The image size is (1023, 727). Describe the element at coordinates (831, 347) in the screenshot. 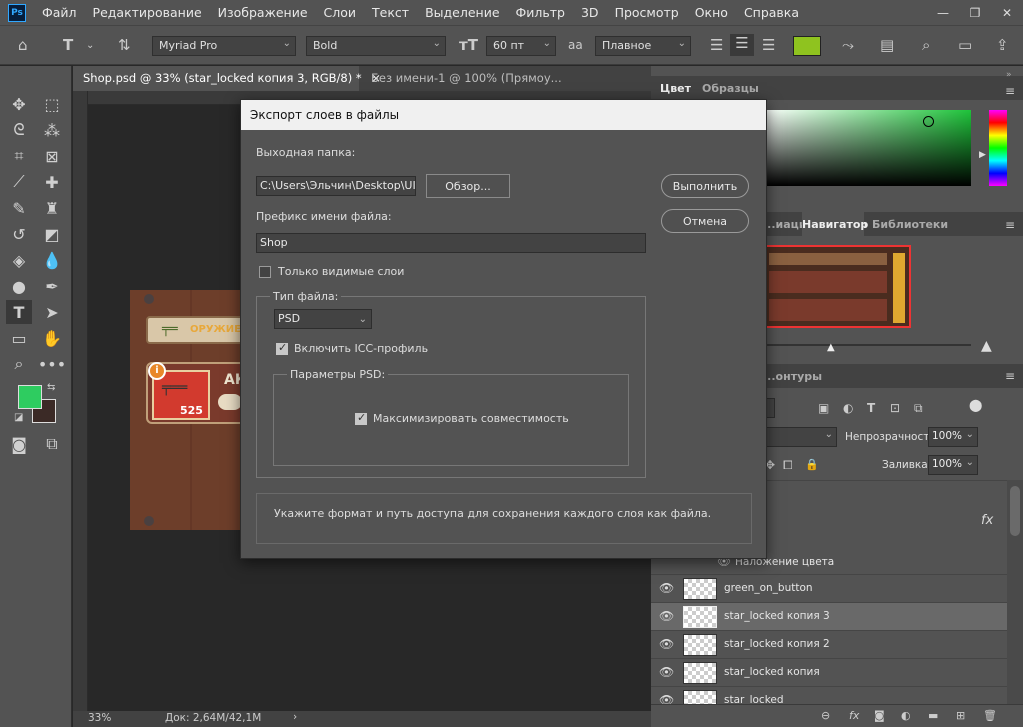

I see `zoom-slider-handle: ▲` at that location.